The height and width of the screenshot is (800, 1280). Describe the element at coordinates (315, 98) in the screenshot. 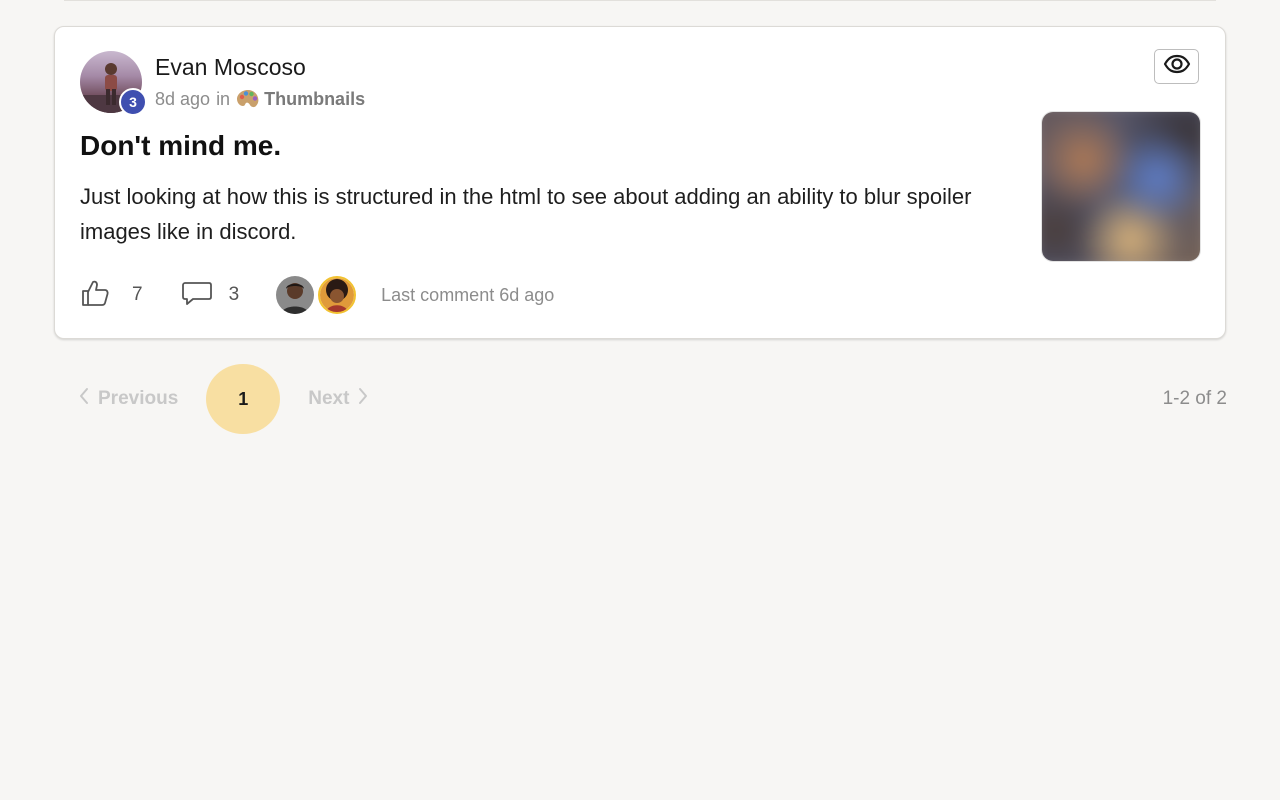

I see `category-name: Thumbnails` at that location.